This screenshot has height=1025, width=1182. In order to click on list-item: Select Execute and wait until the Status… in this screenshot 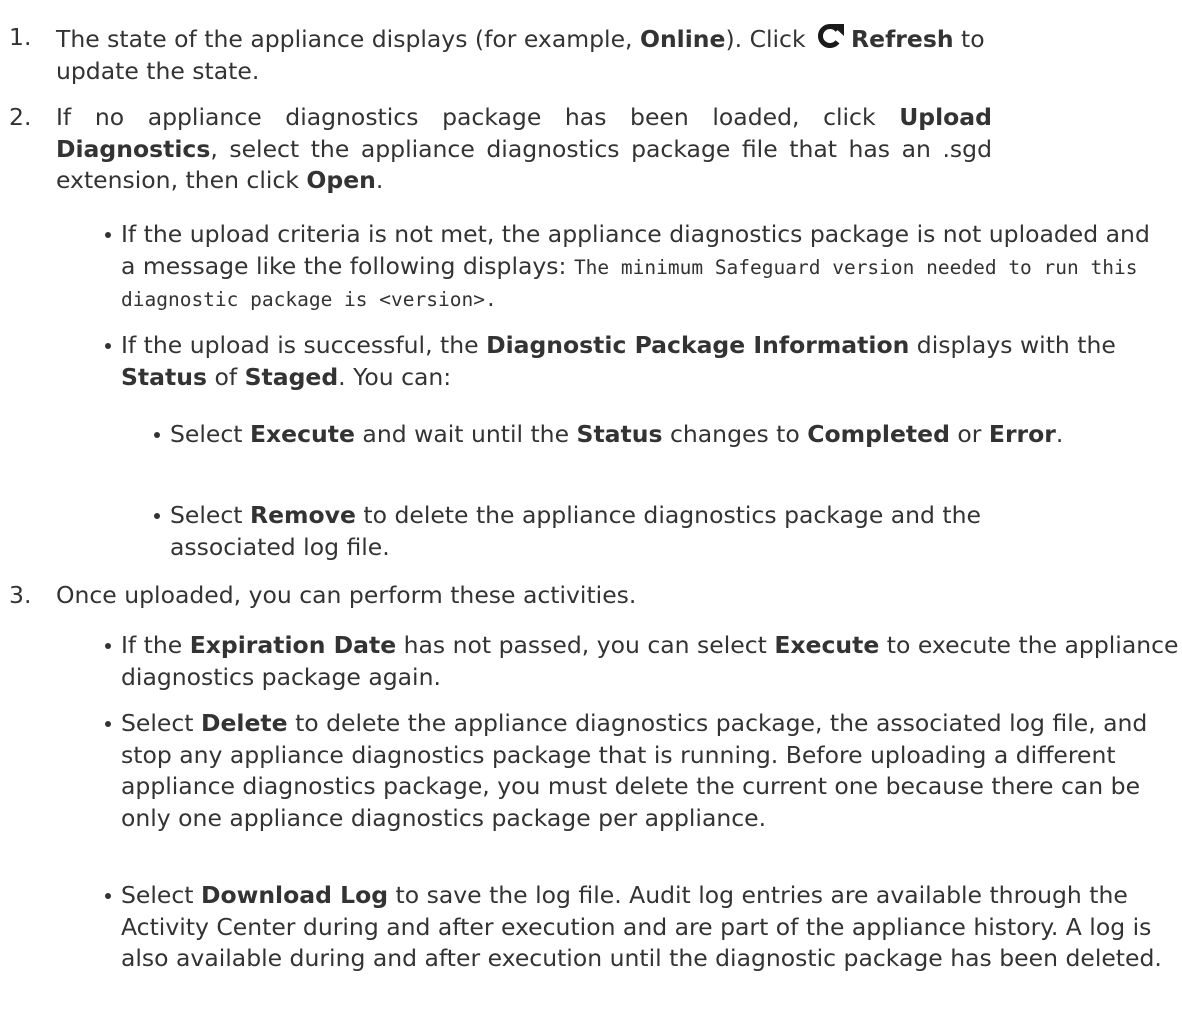, I will do `click(659, 435)`.